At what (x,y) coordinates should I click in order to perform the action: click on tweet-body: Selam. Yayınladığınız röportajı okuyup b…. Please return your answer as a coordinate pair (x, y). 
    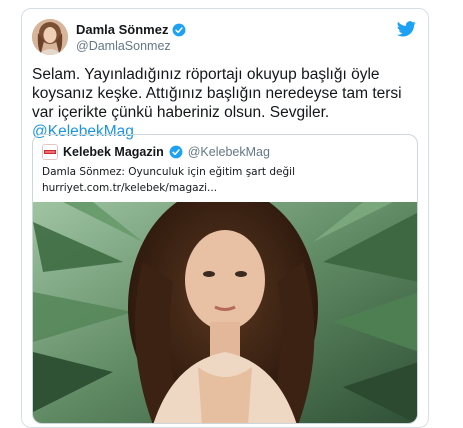
    Looking at the image, I should click on (219, 93).